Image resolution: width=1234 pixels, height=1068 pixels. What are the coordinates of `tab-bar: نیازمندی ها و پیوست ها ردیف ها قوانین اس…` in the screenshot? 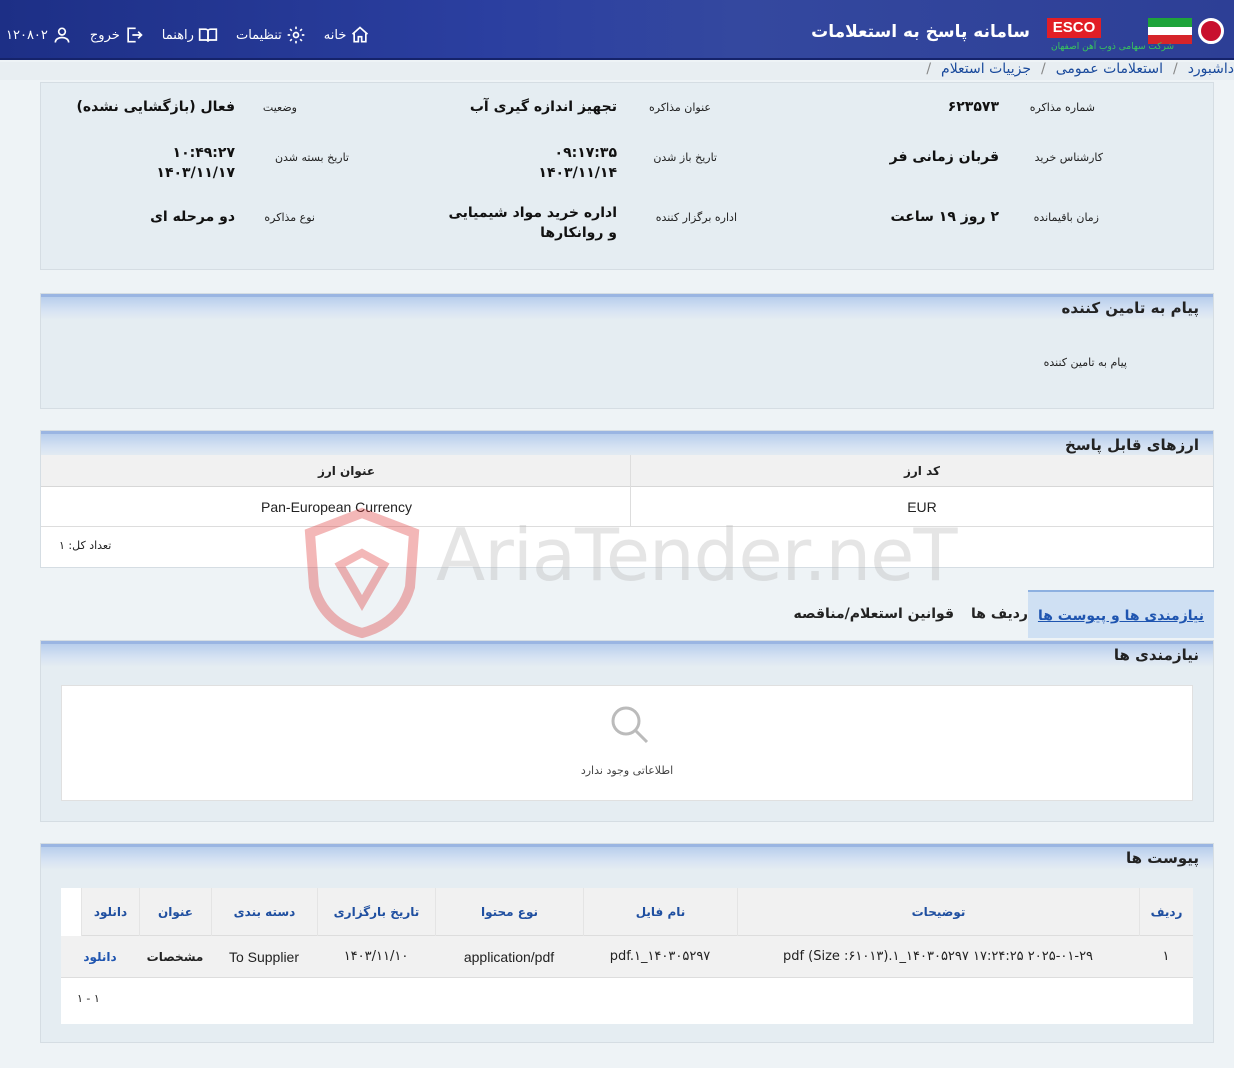 It's located at (627, 614).